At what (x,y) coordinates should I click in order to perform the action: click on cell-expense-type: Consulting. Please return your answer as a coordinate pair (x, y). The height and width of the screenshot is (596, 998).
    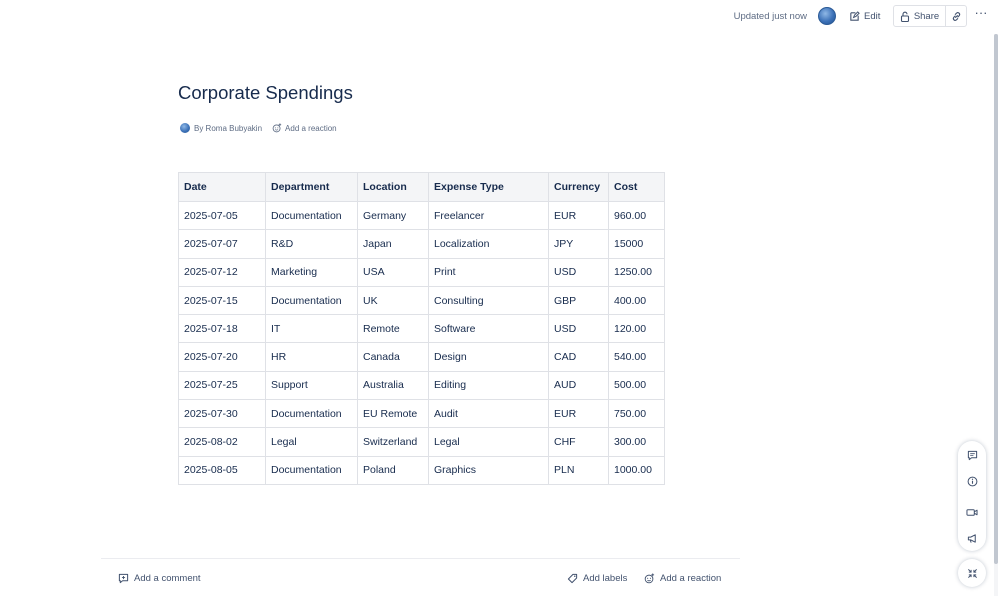
    Looking at the image, I should click on (488, 300).